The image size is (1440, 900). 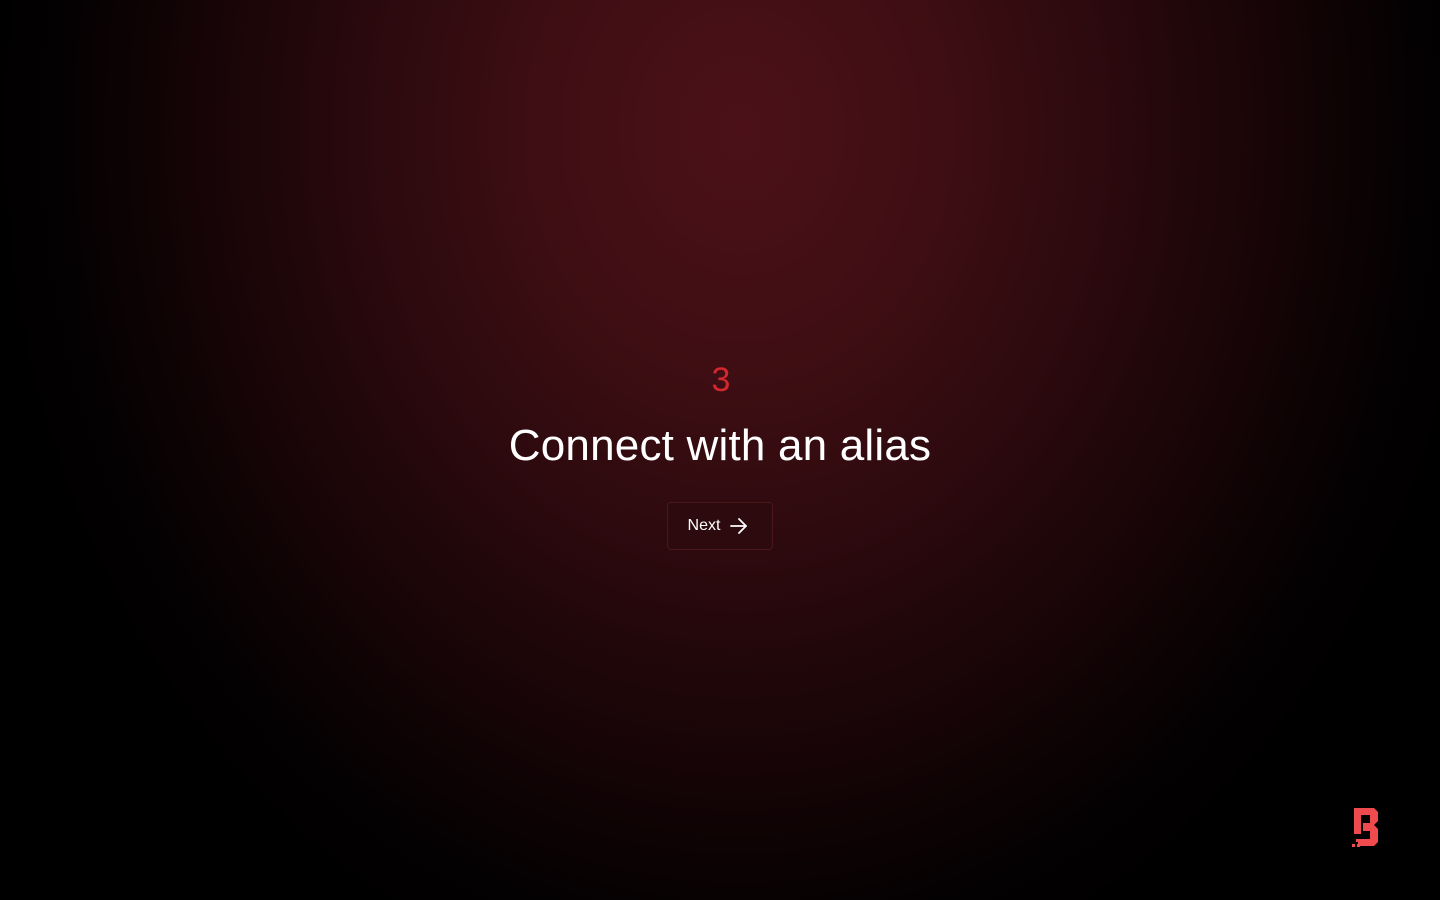 What do you see at coordinates (704, 525) in the screenshot?
I see `next-button-label: Next` at bounding box center [704, 525].